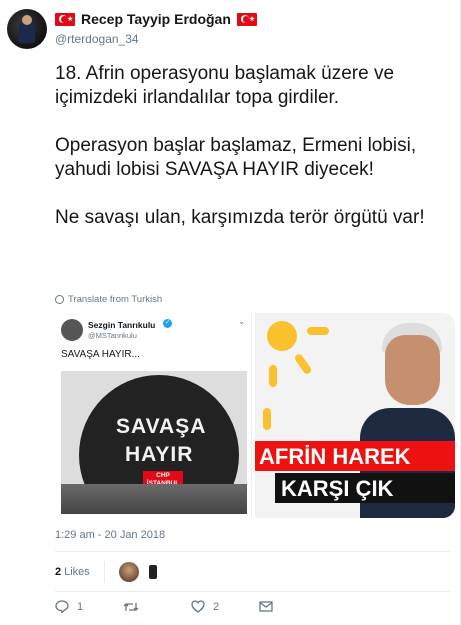 This screenshot has height=625, width=461. I want to click on reply-button: 1, so click(89, 606).